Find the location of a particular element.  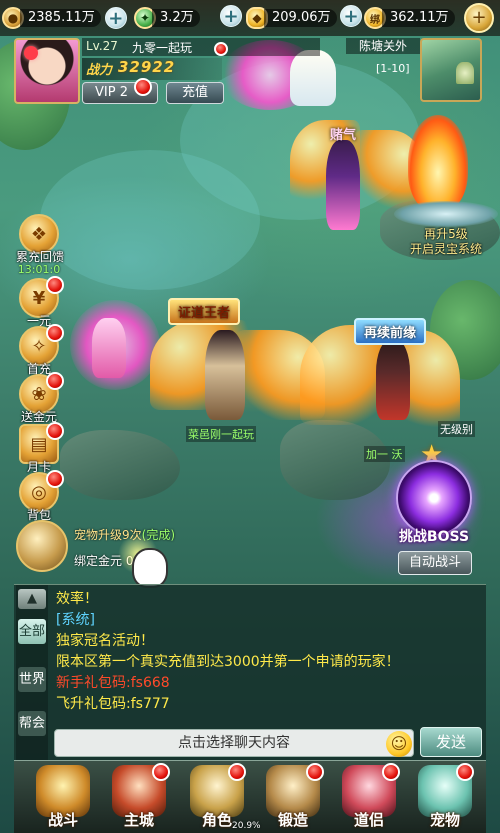

one-yuan-button: ¥ 一元 is located at coordinates (40, 302).